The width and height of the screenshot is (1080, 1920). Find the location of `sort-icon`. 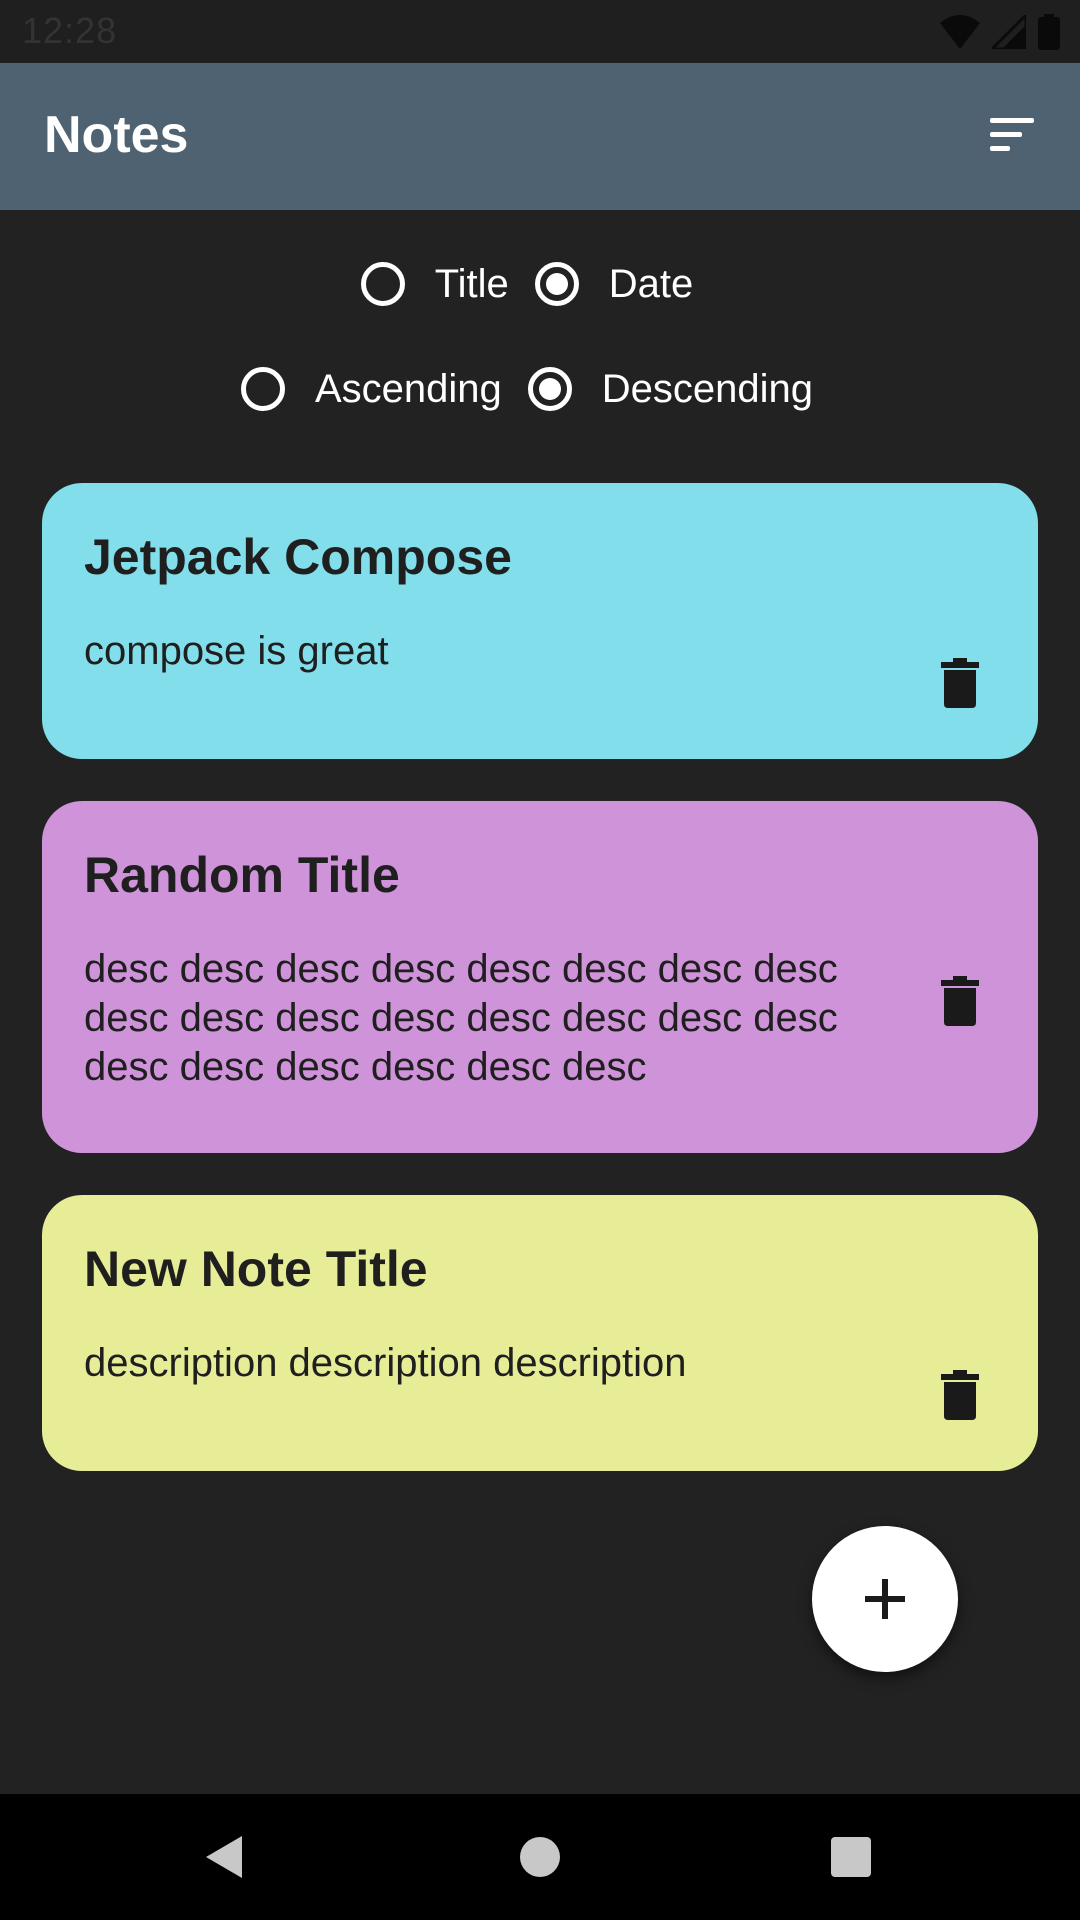

sort-icon is located at coordinates (1012, 134).